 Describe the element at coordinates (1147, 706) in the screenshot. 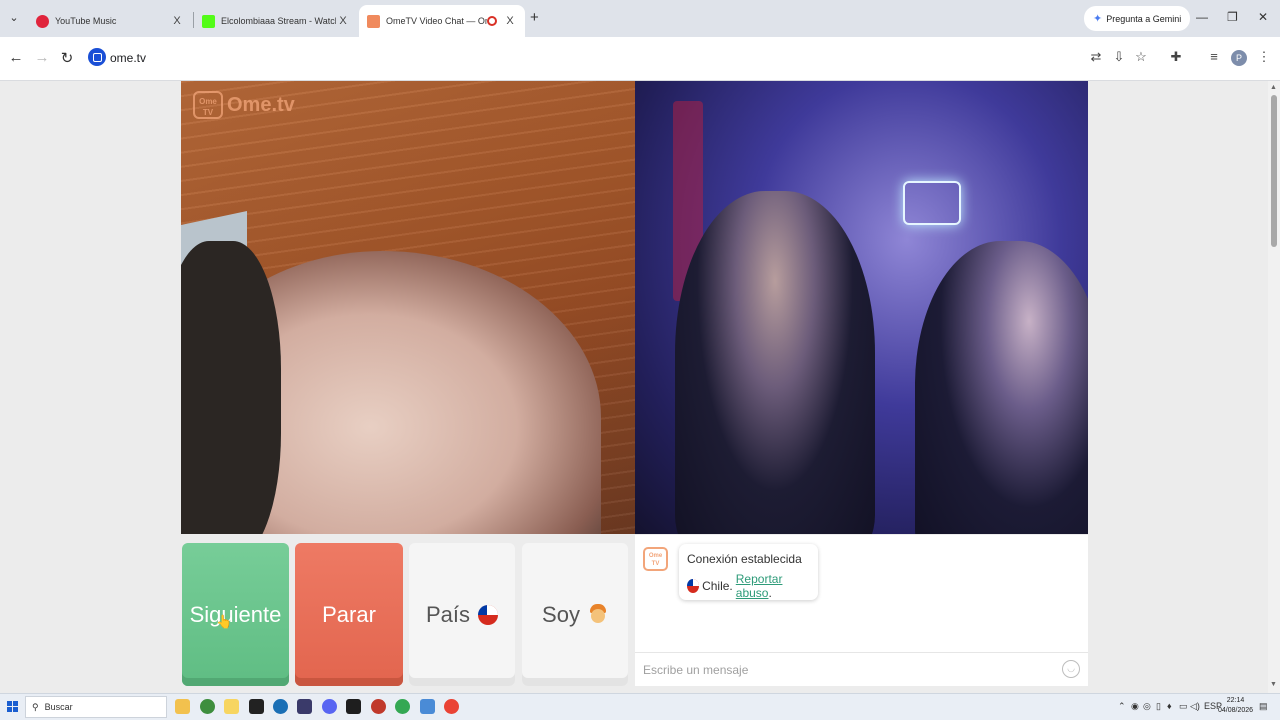

I see `tray-app-icon: ◎` at that location.